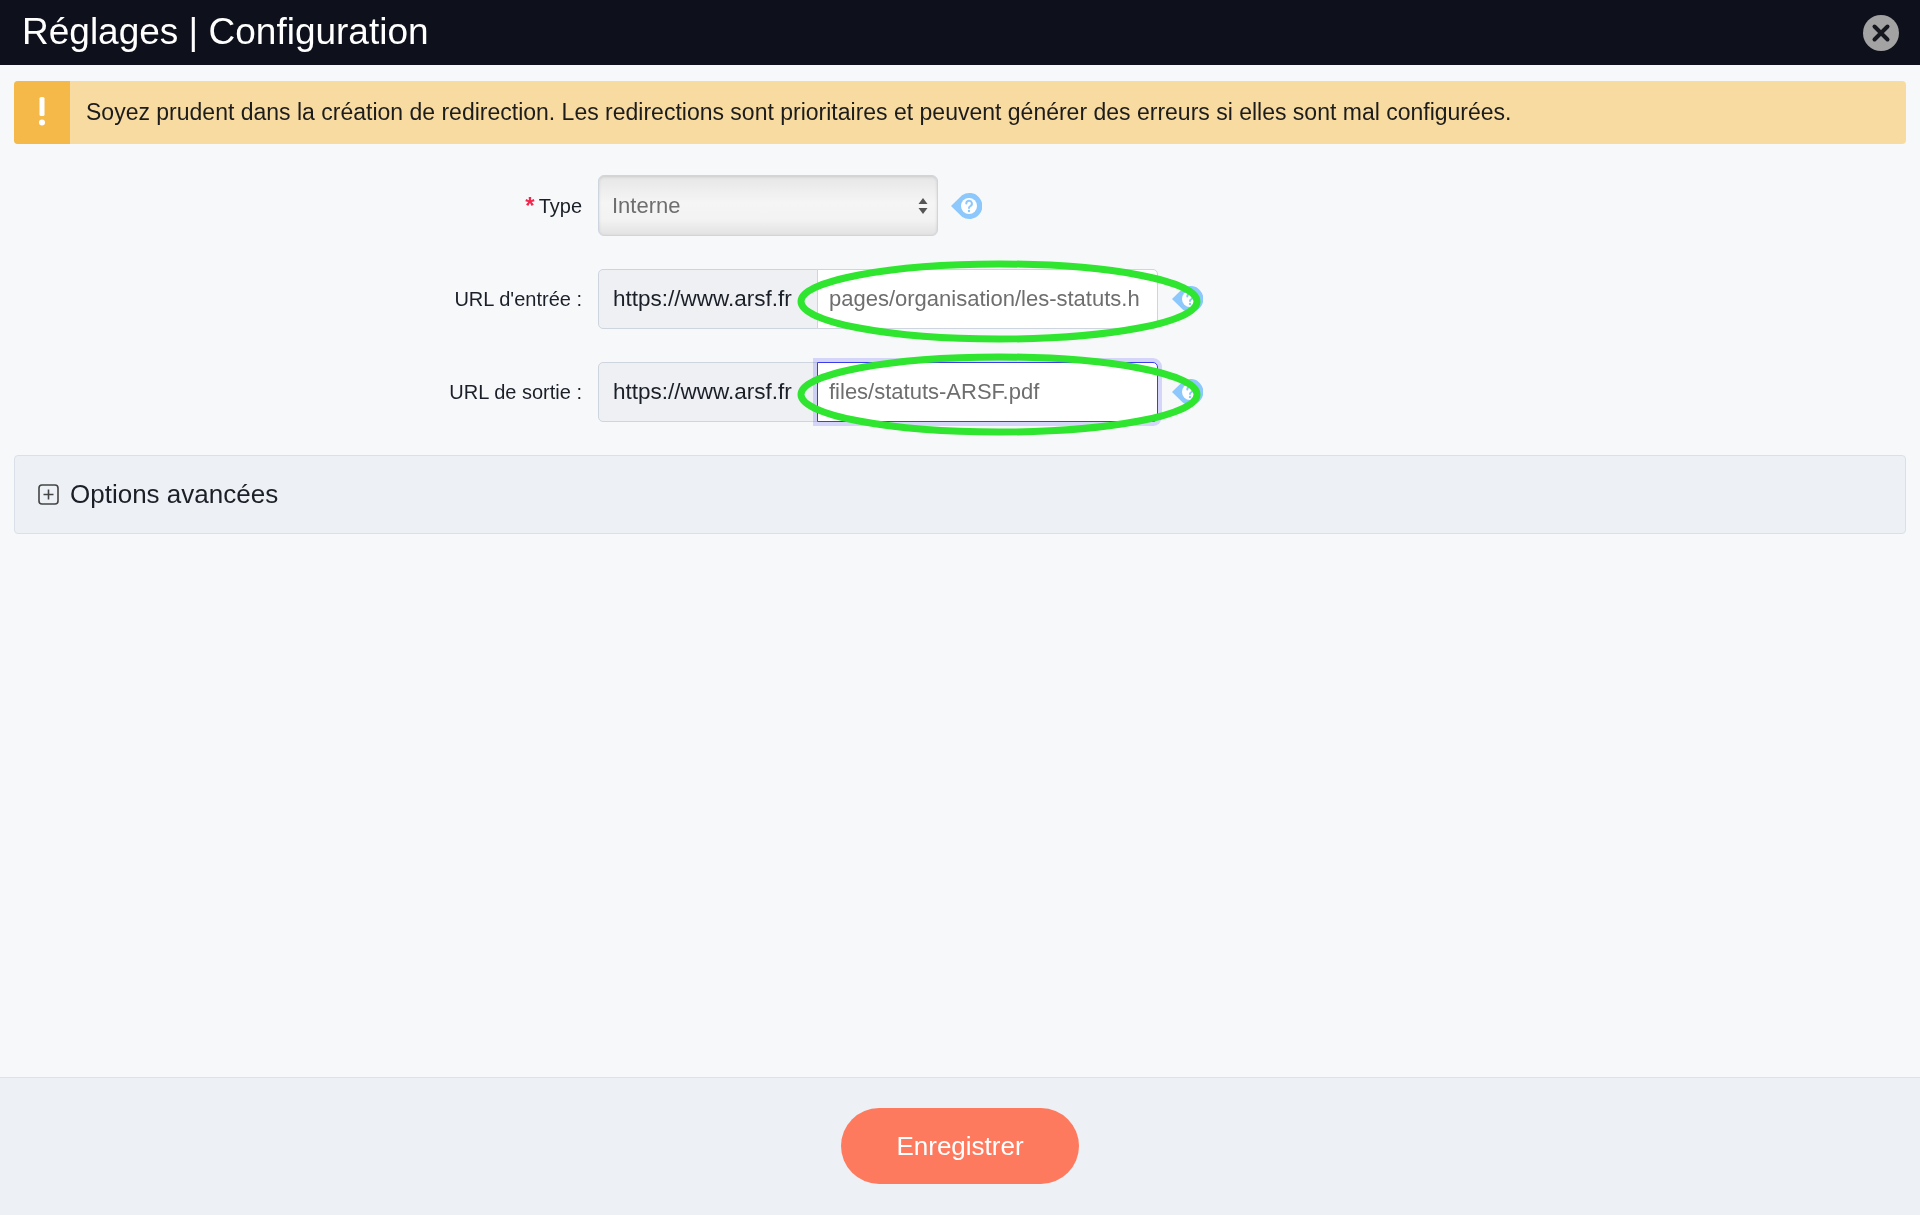  Describe the element at coordinates (560, 206) in the screenshot. I see `field-label: Type` at that location.